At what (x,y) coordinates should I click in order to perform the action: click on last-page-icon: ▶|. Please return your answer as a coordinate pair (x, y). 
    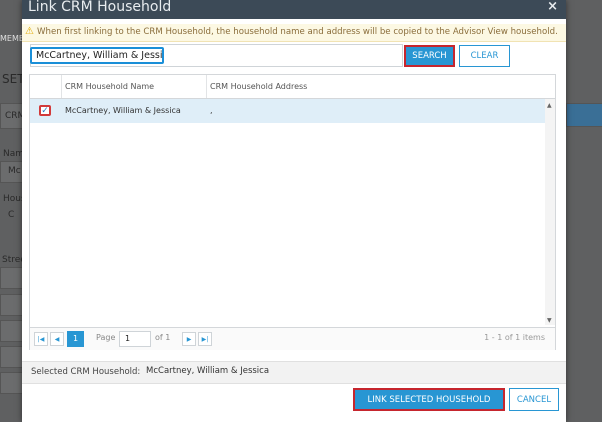
    Looking at the image, I should click on (205, 339).